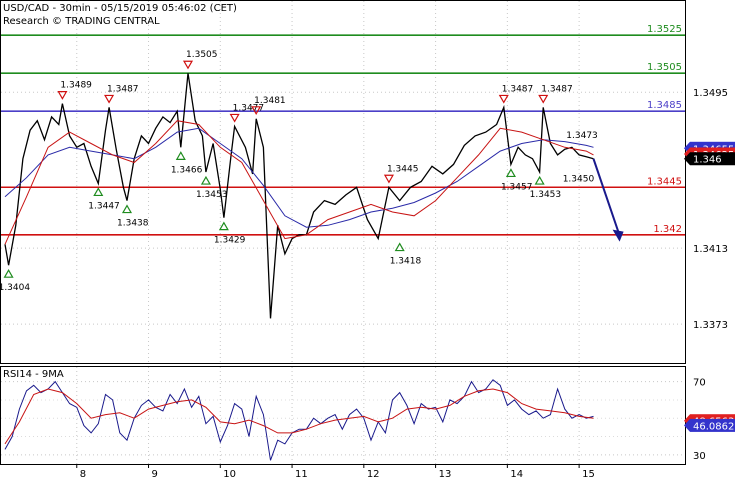 The image size is (735, 480). Describe the element at coordinates (445, 474) in the screenshot. I see `time-tick-label: 13` at that location.